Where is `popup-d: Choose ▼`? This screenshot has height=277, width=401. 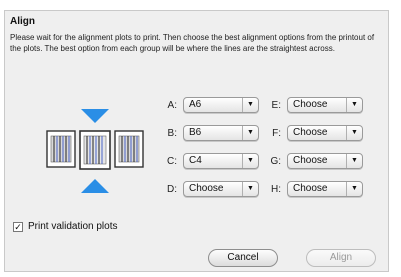 popup-d: Choose ▼ is located at coordinates (221, 189).